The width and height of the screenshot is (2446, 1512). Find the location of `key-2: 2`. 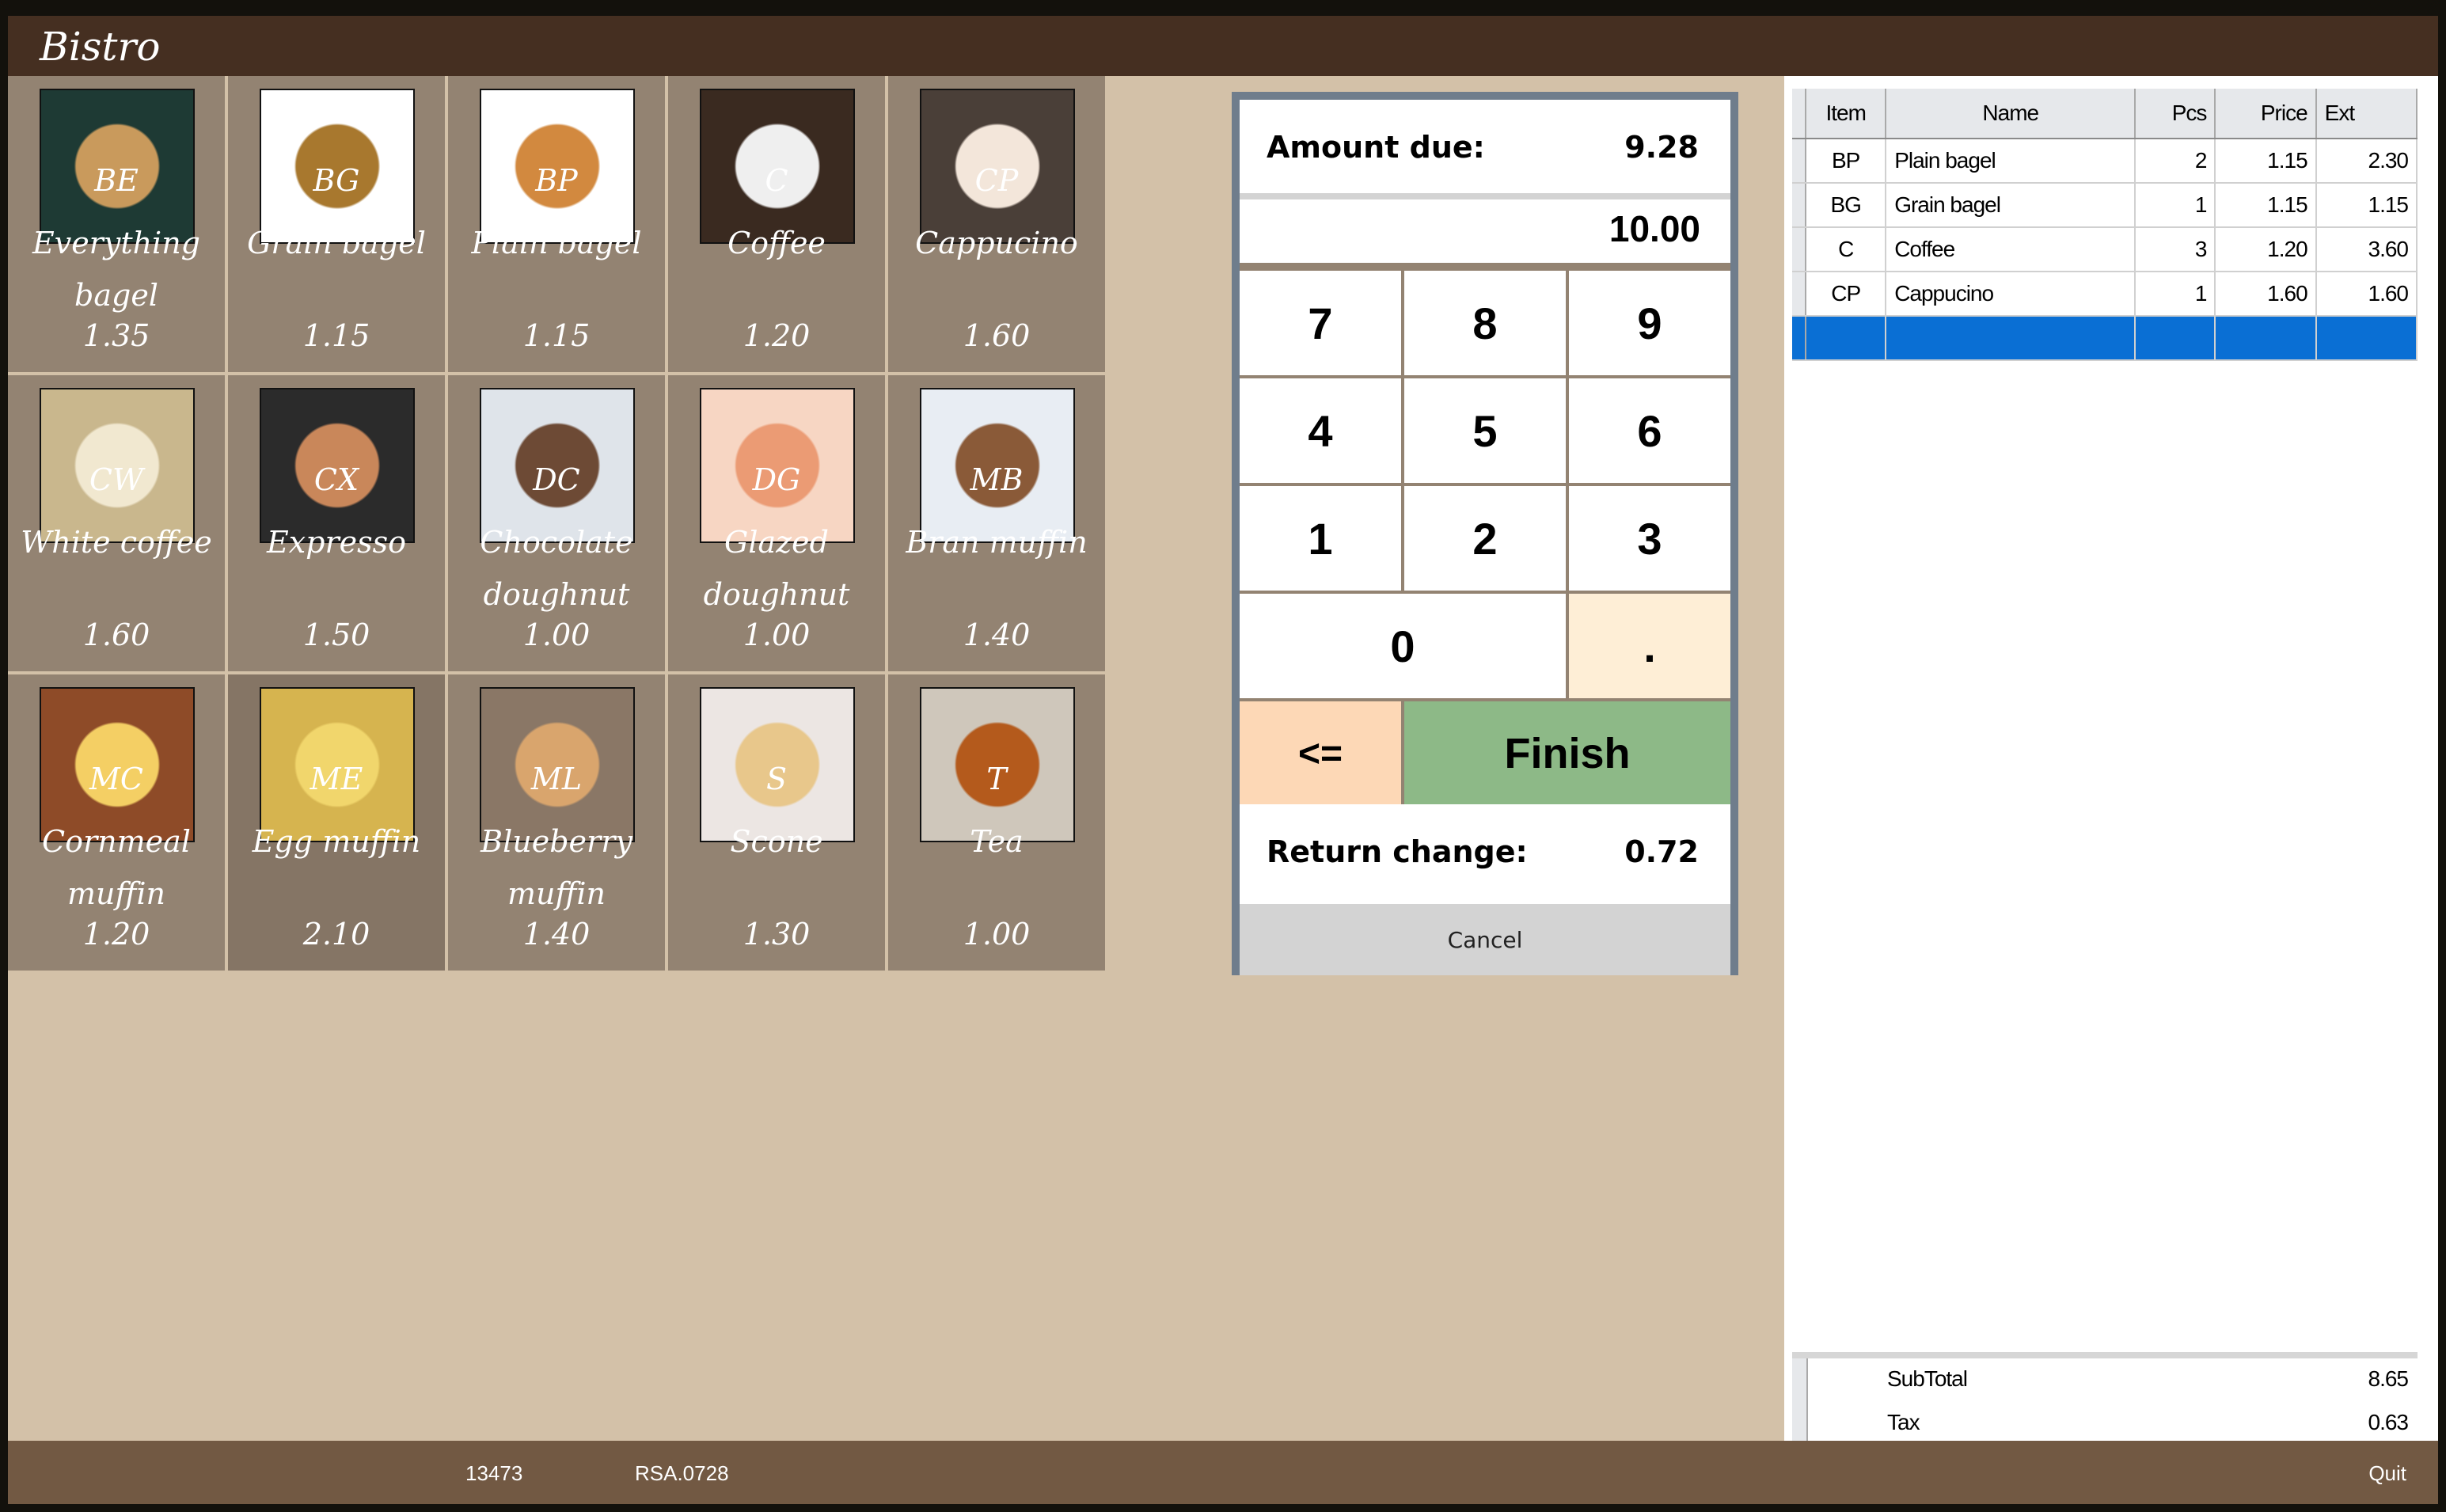

key-2: 2 is located at coordinates (1485, 538).